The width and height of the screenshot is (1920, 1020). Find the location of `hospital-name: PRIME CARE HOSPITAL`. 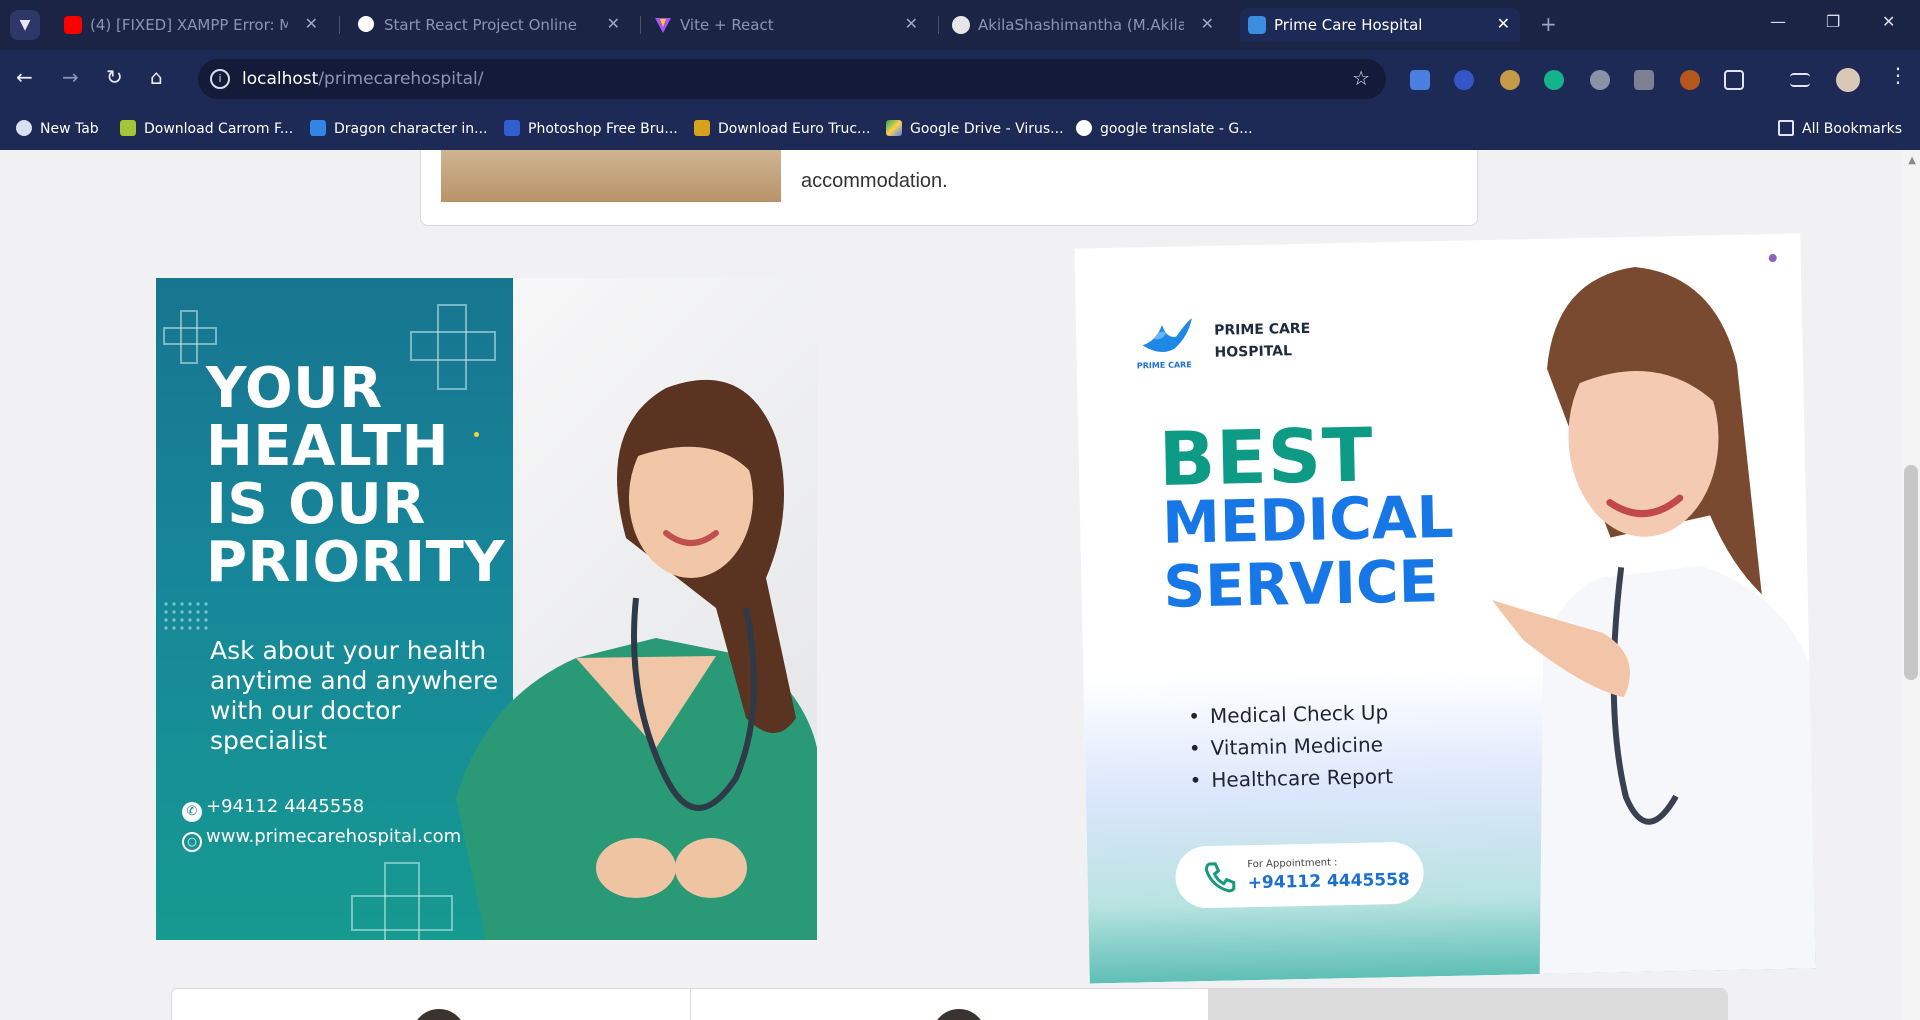

hospital-name: PRIME CARE HOSPITAL is located at coordinates (1262, 341).